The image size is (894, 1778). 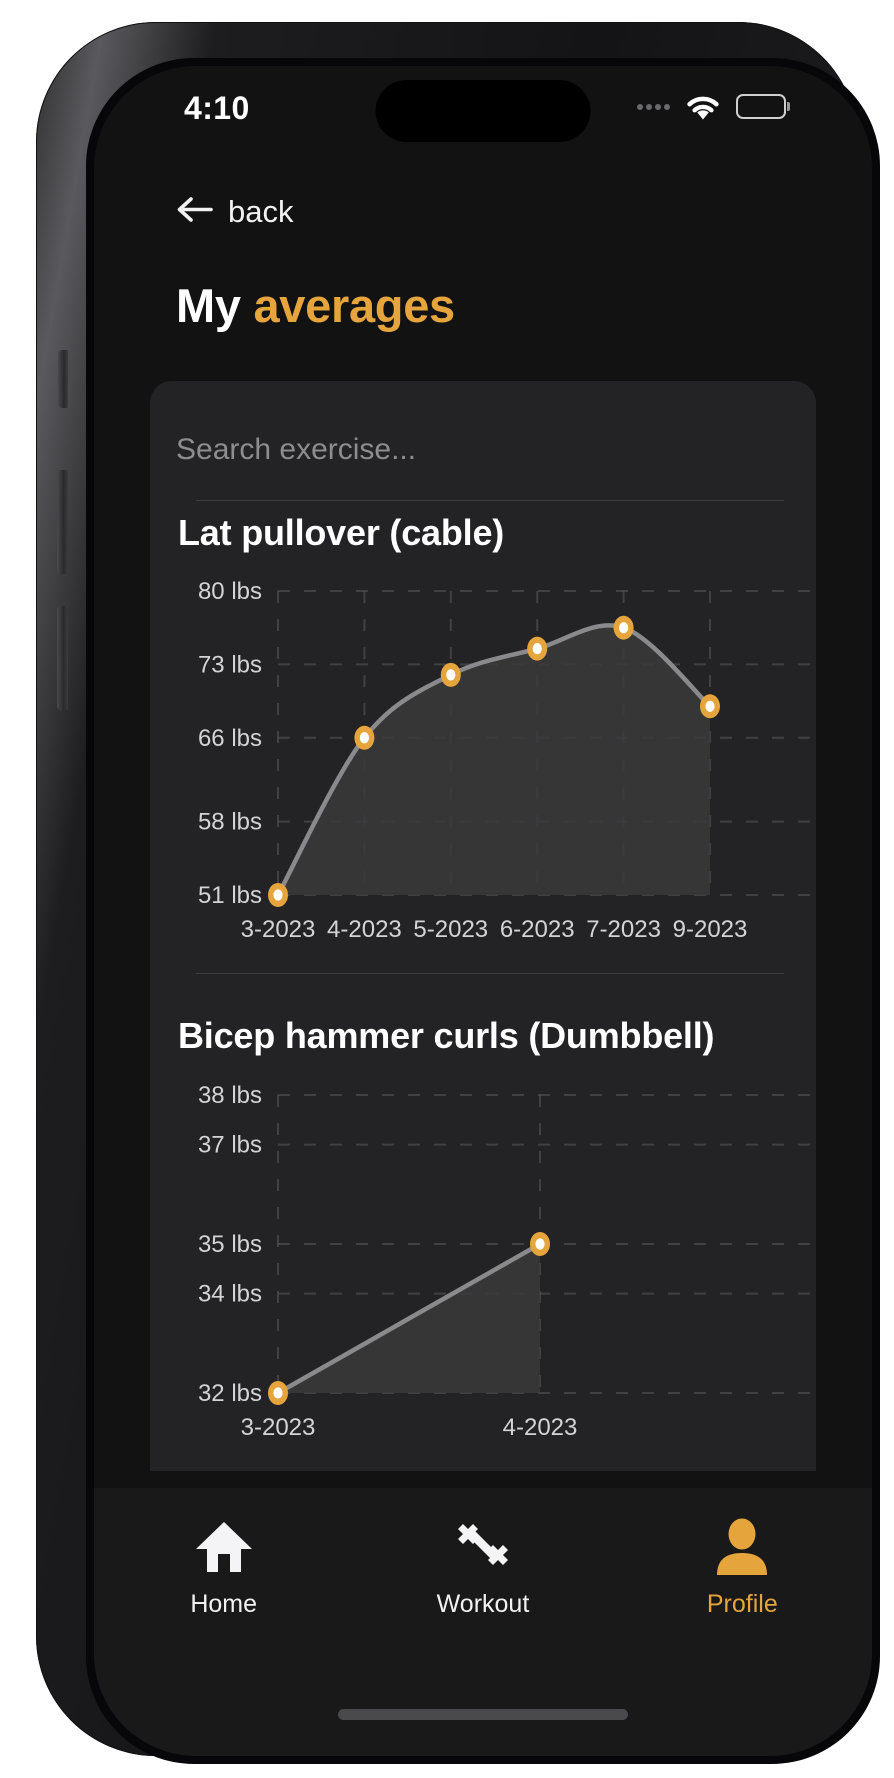 I want to click on battery-full-icon, so click(x=762, y=106).